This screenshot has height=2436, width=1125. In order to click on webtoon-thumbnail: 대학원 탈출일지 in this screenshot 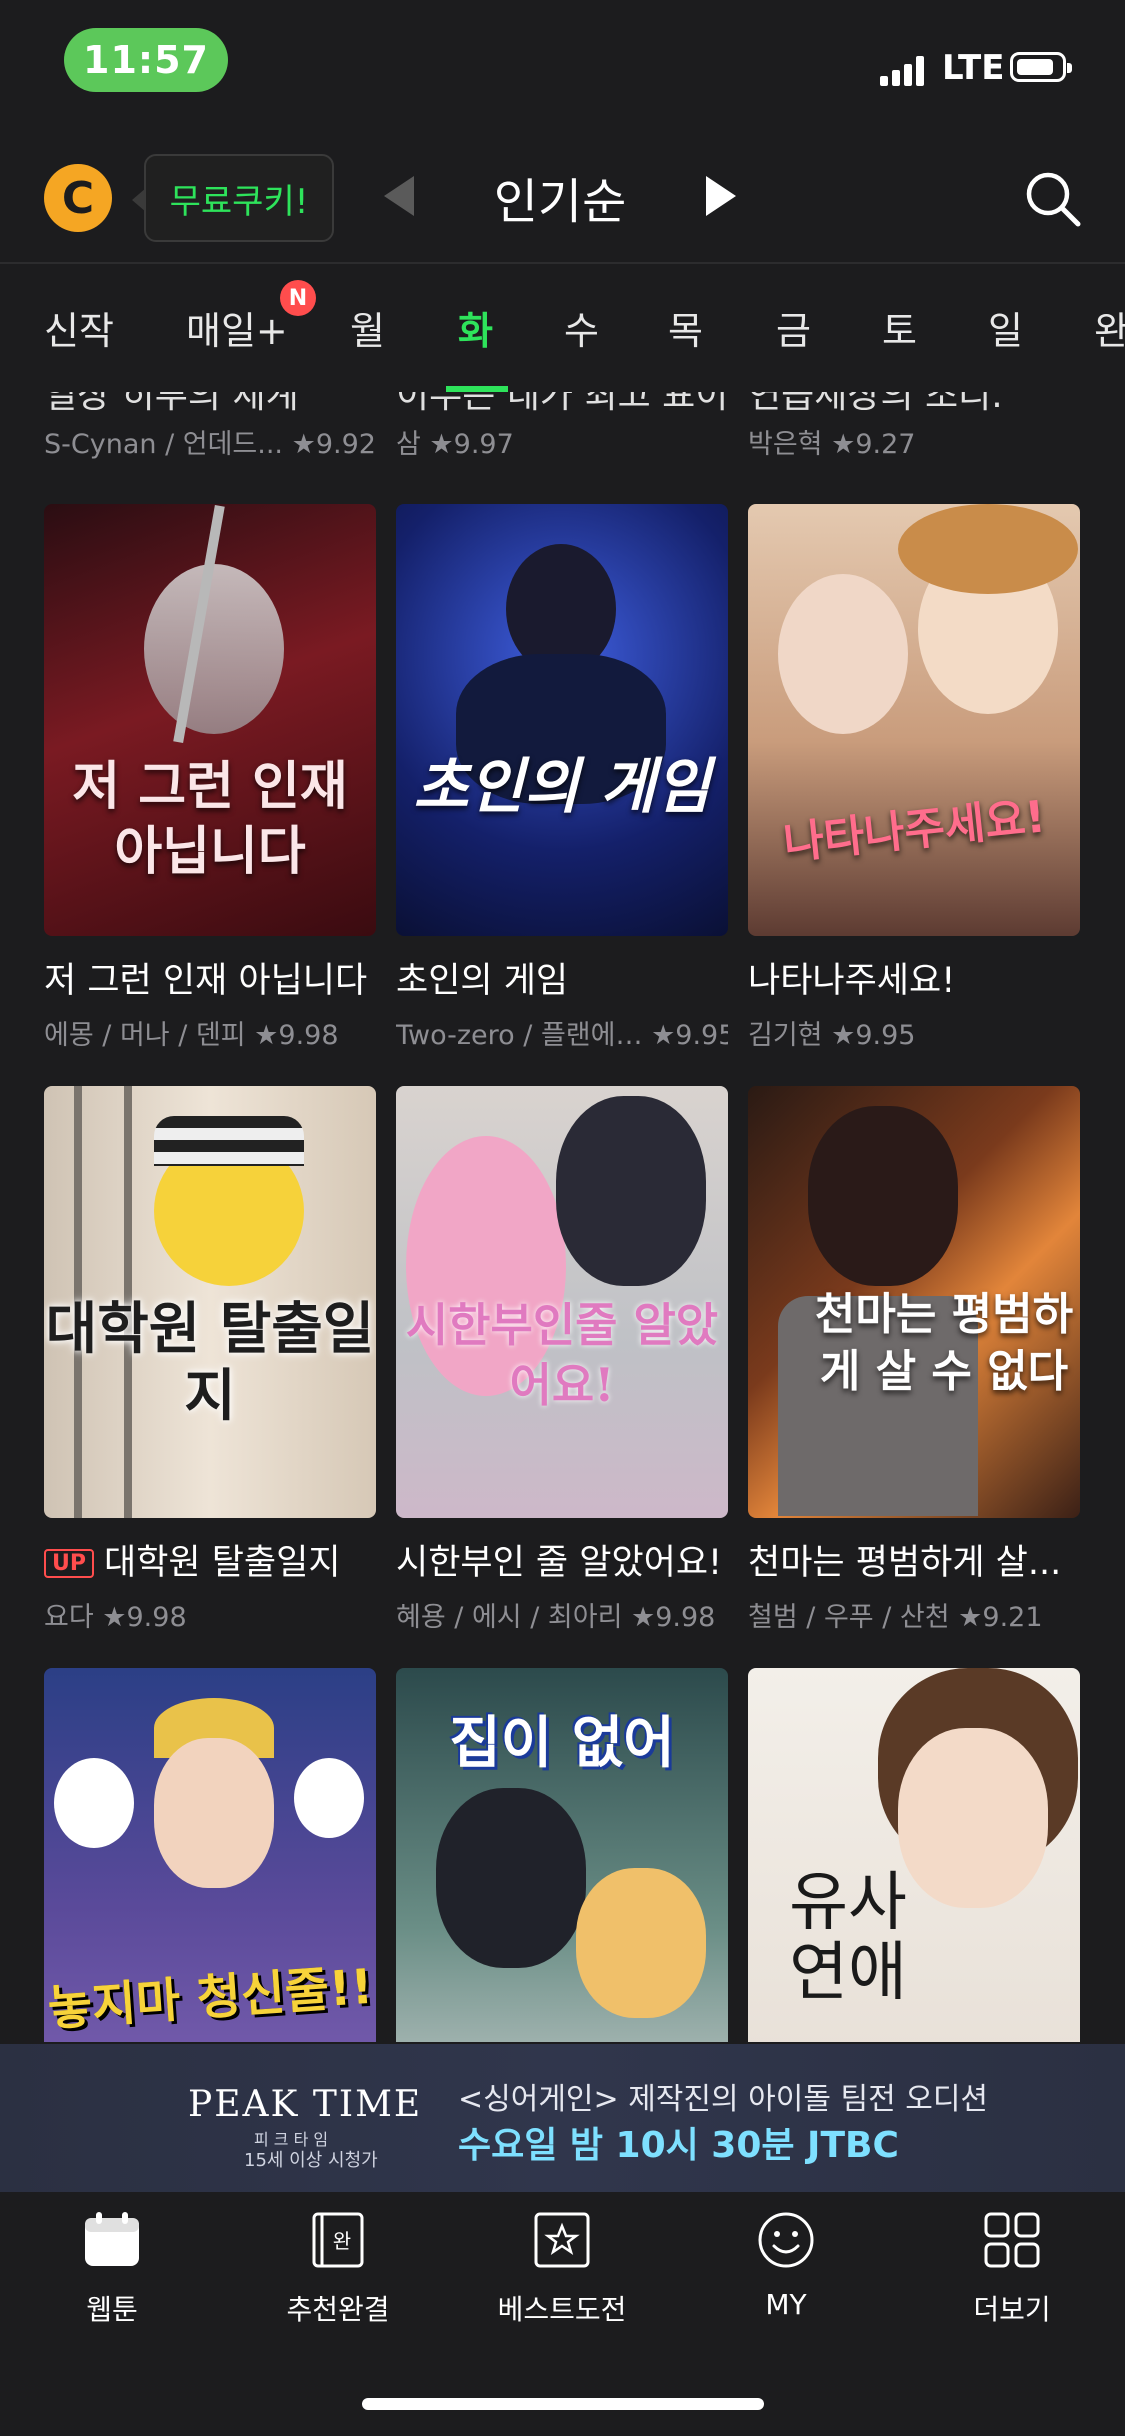, I will do `click(210, 1302)`.